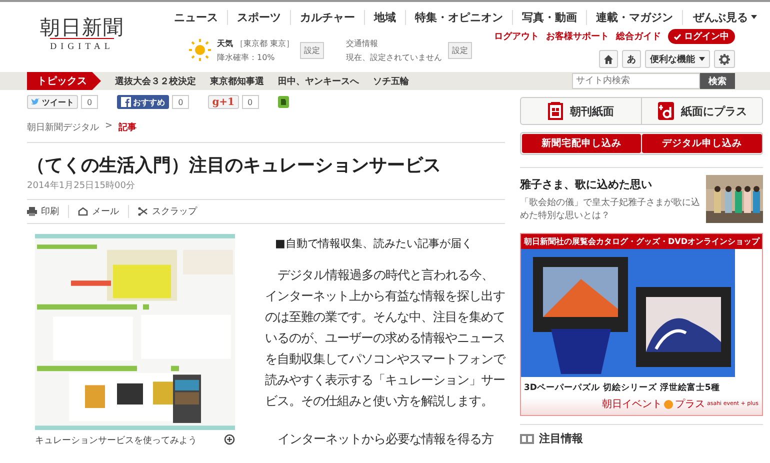  What do you see at coordinates (200, 50) in the screenshot?
I see `sun-icon` at bounding box center [200, 50].